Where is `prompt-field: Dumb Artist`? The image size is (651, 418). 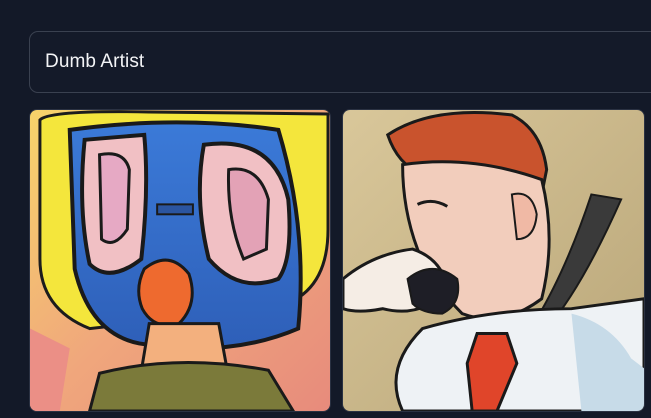
prompt-field: Dumb Artist is located at coordinates (340, 62).